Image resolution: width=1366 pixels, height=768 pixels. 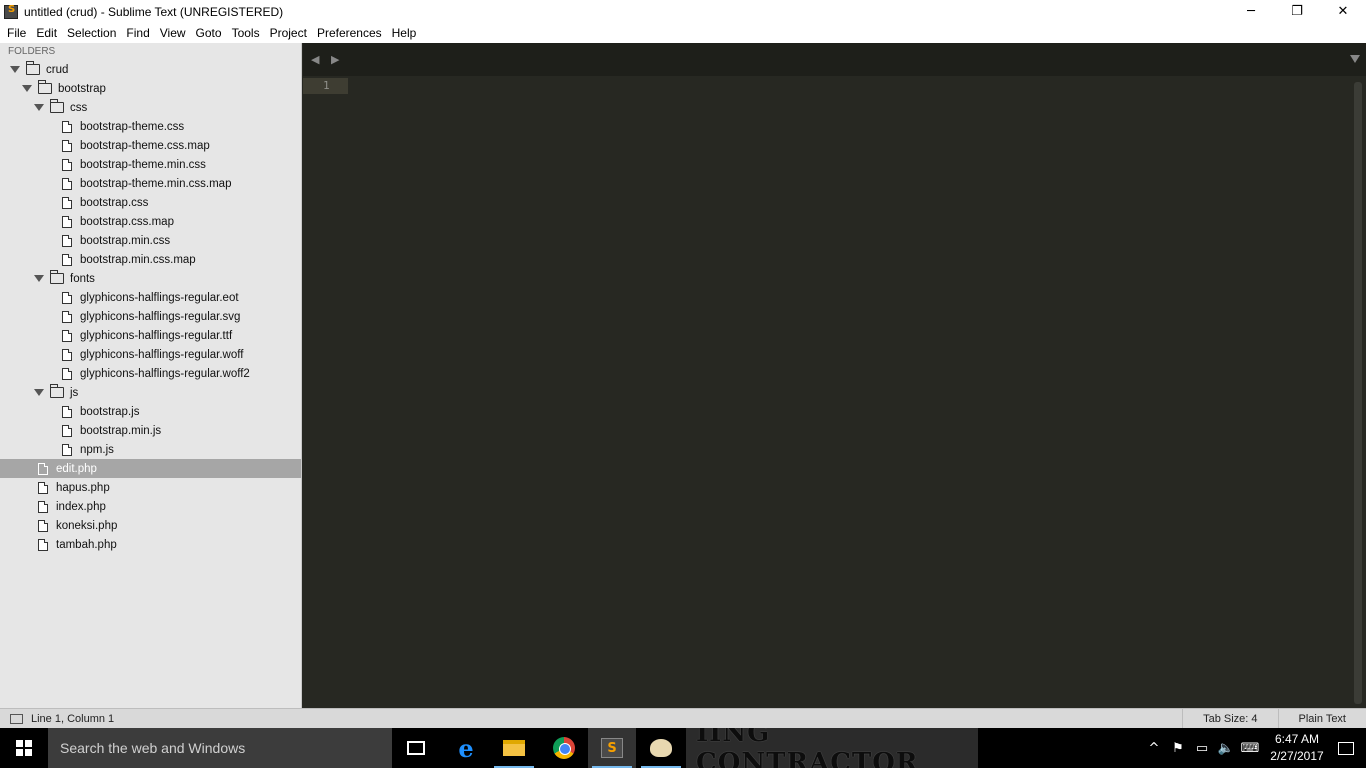 I want to click on file-item: bootstrap-theme.min.css, so click(x=150, y=164).